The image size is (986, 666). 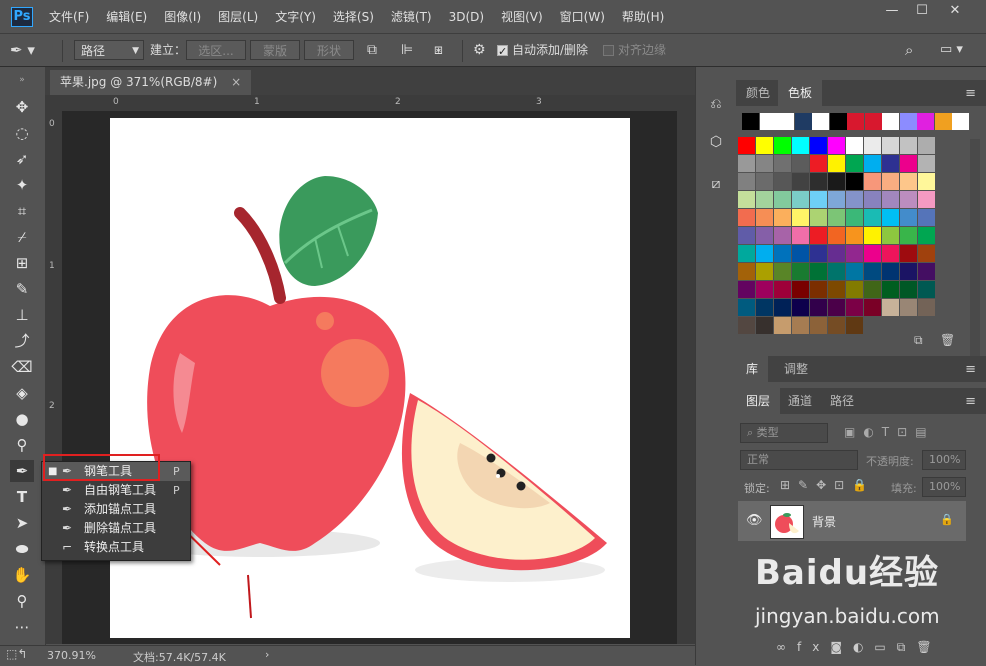 What do you see at coordinates (353, 16) in the screenshot?
I see `menu-select: 选择(S)` at bounding box center [353, 16].